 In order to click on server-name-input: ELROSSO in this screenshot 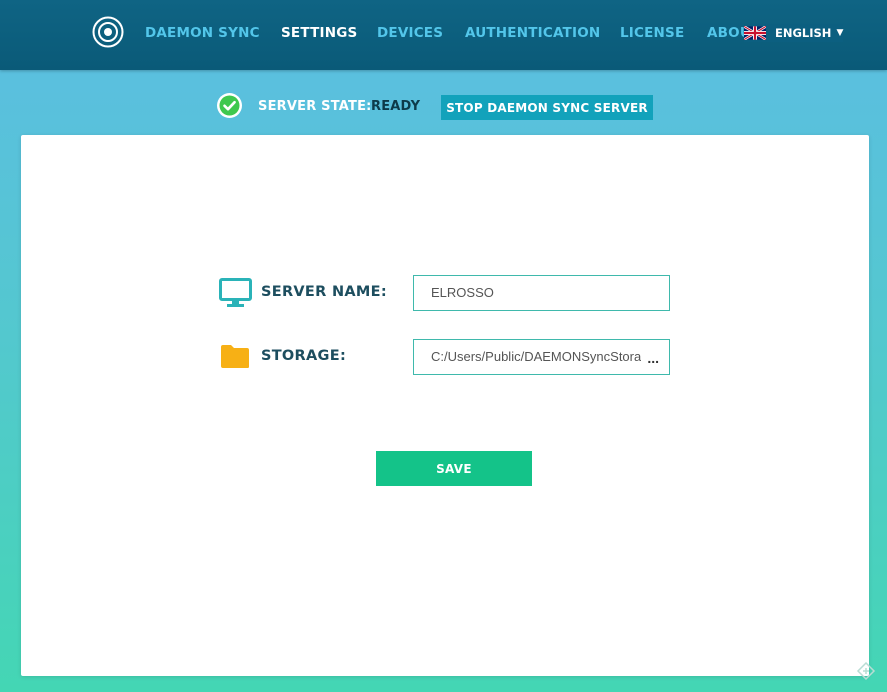, I will do `click(541, 293)`.